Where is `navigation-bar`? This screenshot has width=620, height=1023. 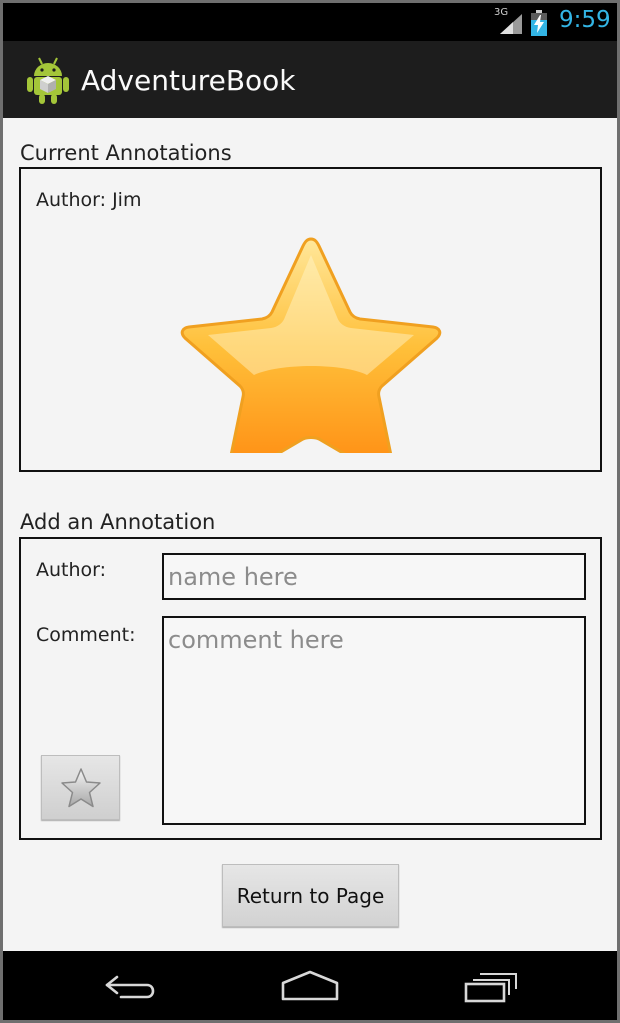
navigation-bar is located at coordinates (310, 985).